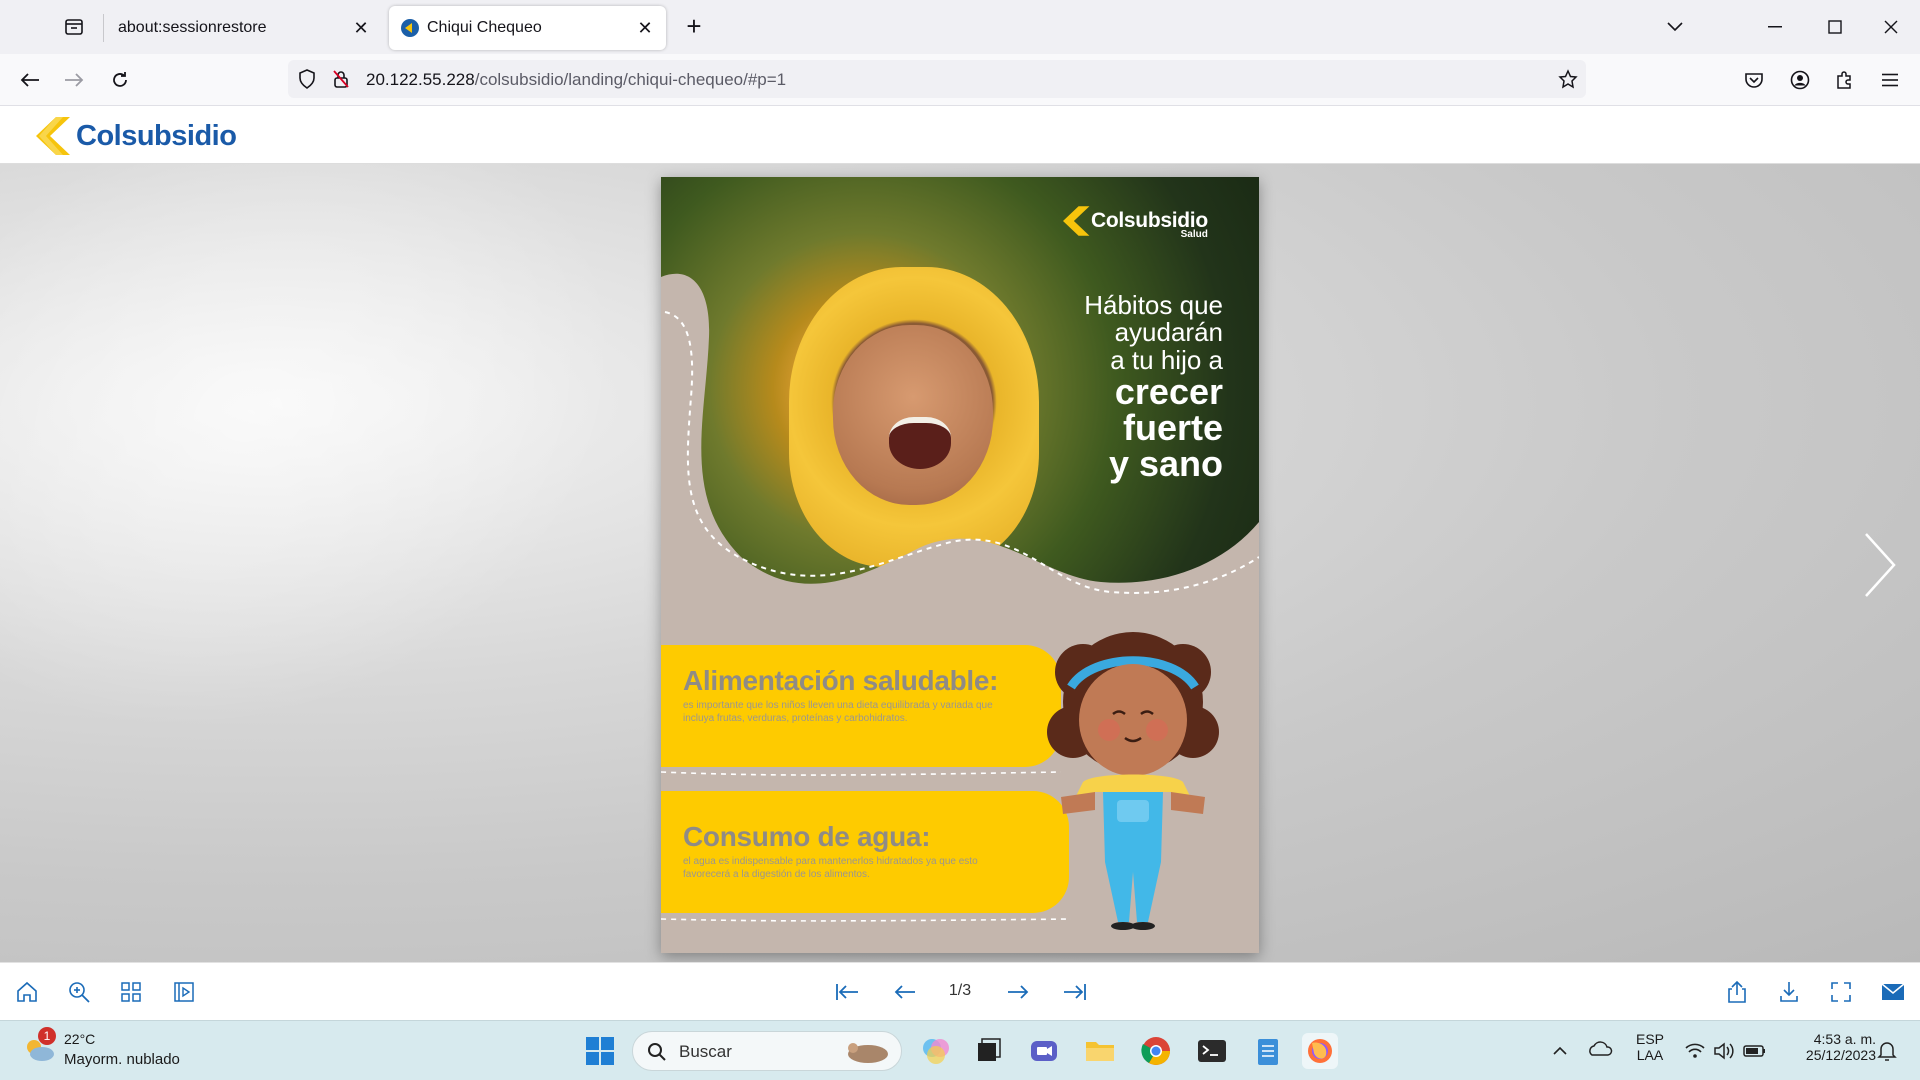  What do you see at coordinates (1133, 781) in the screenshot?
I see `girl-illustration` at bounding box center [1133, 781].